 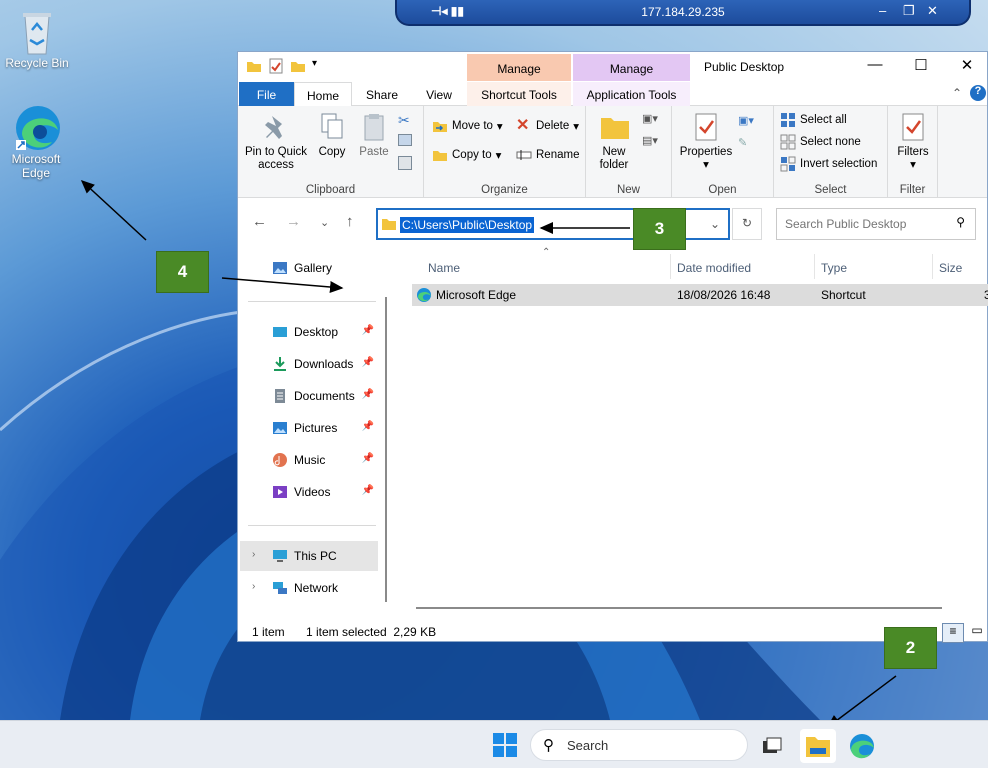 What do you see at coordinates (612, 67) in the screenshot?
I see `title-bar: ▾ Manage Manage Public Desktop — ☐ ✕` at bounding box center [612, 67].